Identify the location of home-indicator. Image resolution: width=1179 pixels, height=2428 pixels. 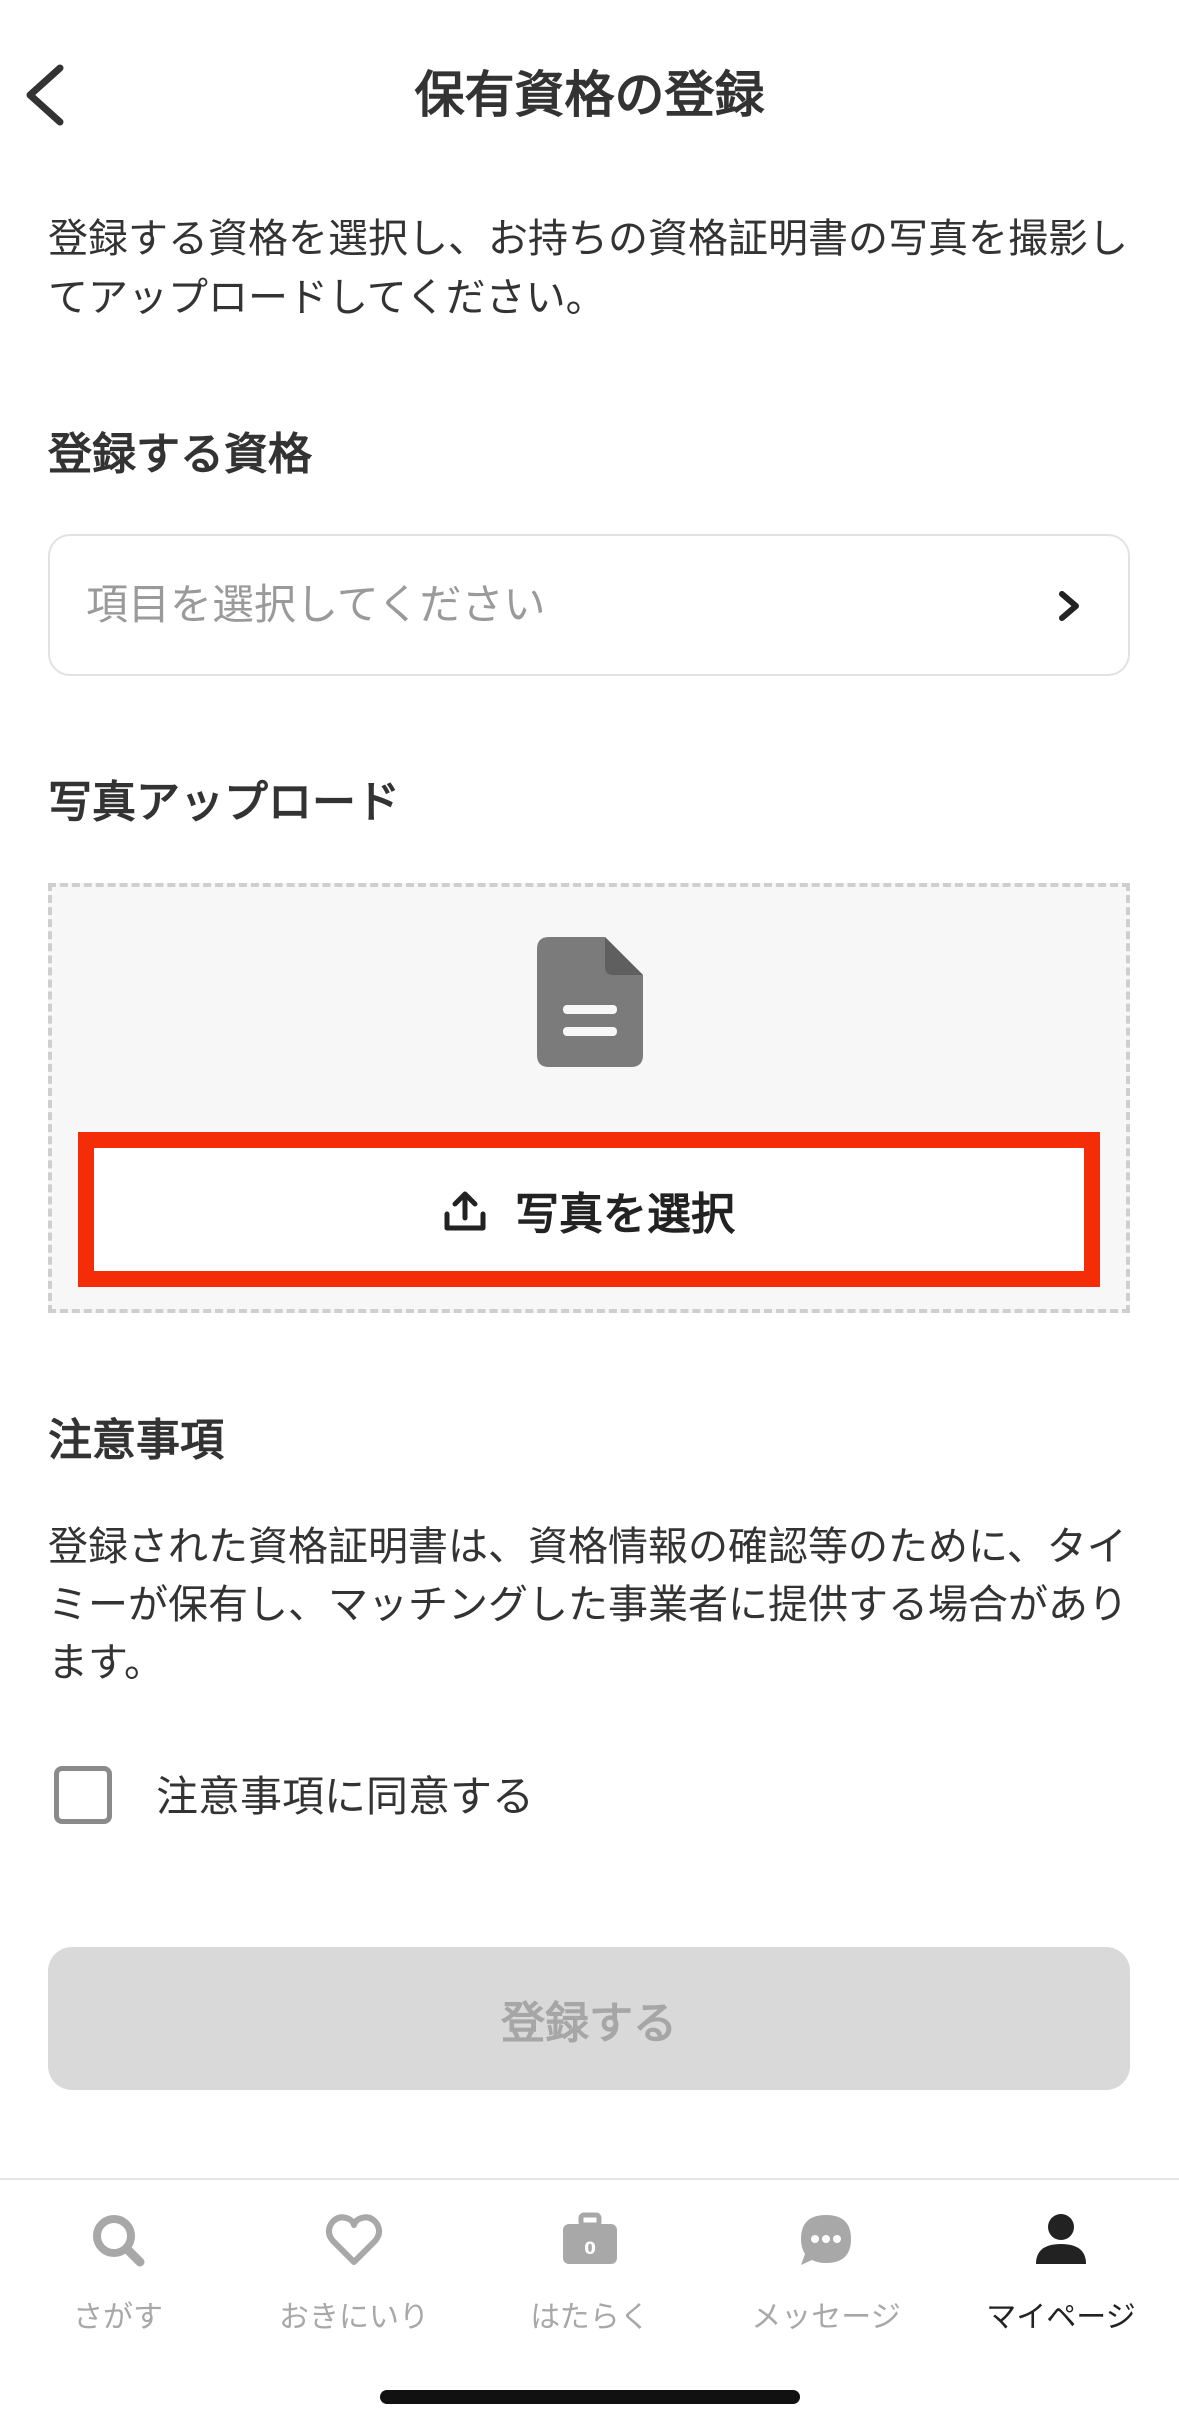
(590, 2397).